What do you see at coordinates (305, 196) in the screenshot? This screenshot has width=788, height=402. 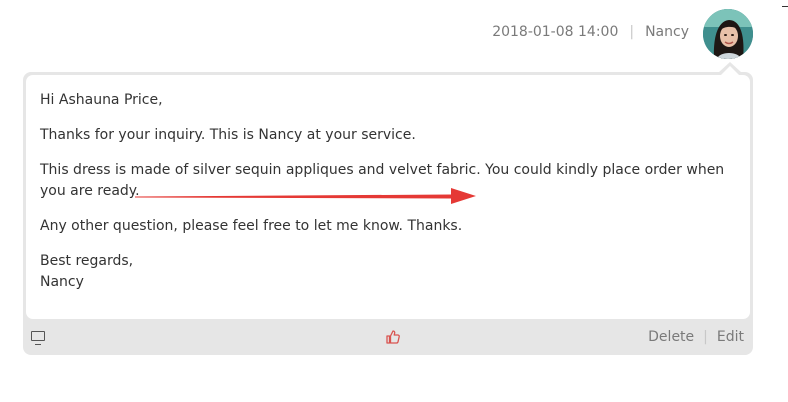 I see `red-arrow-annotation` at bounding box center [305, 196].